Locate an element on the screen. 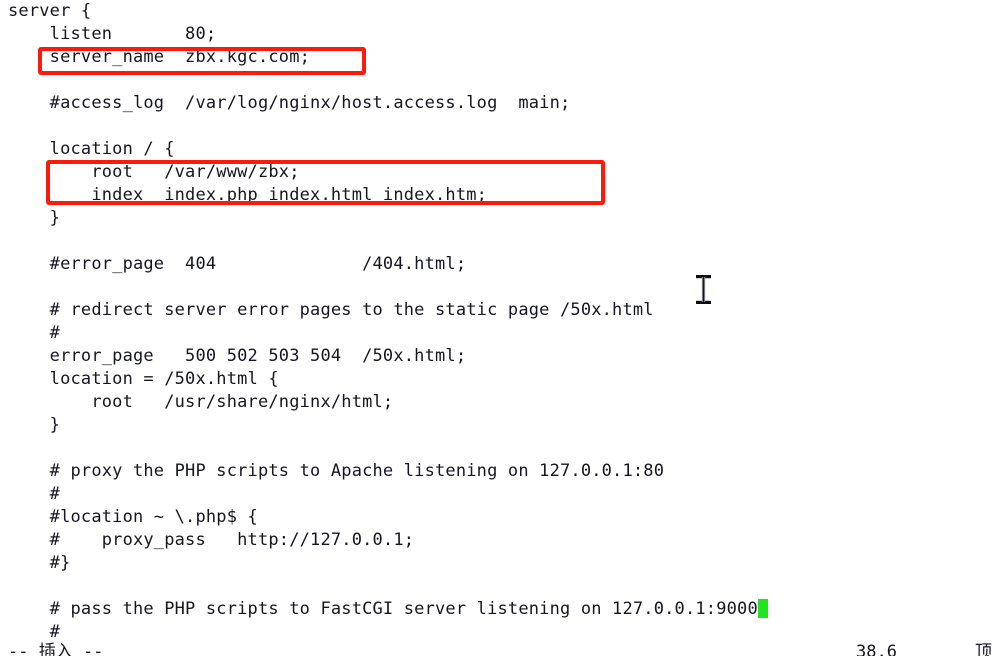  code-line: location / { is located at coordinates (507, 149).